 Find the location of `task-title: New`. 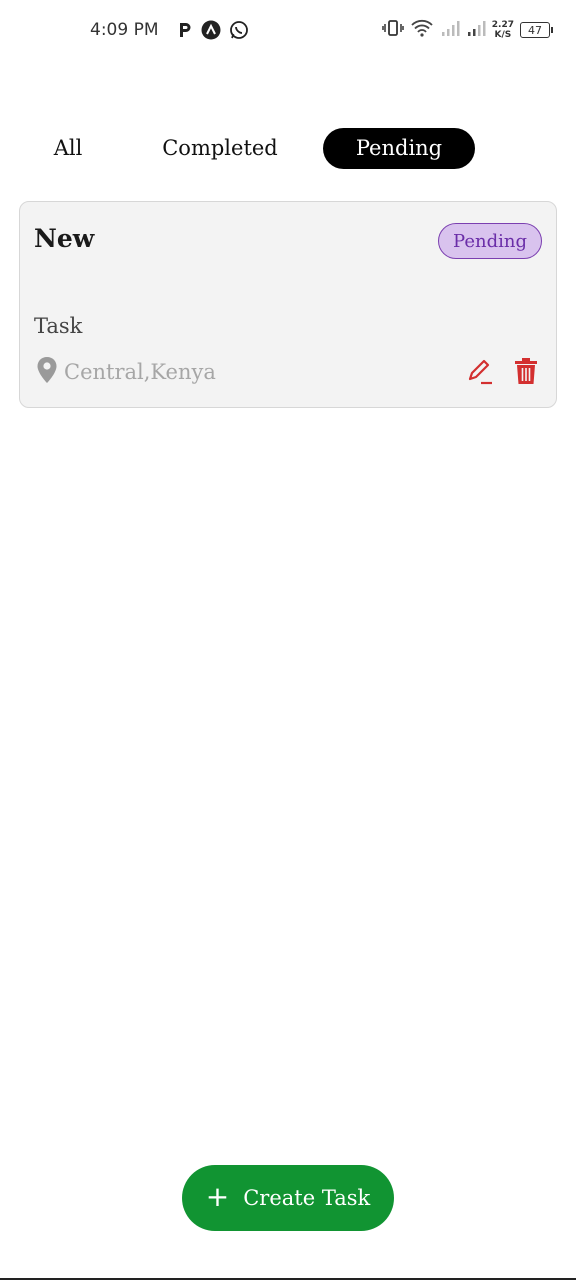

task-title: New is located at coordinates (64, 238).